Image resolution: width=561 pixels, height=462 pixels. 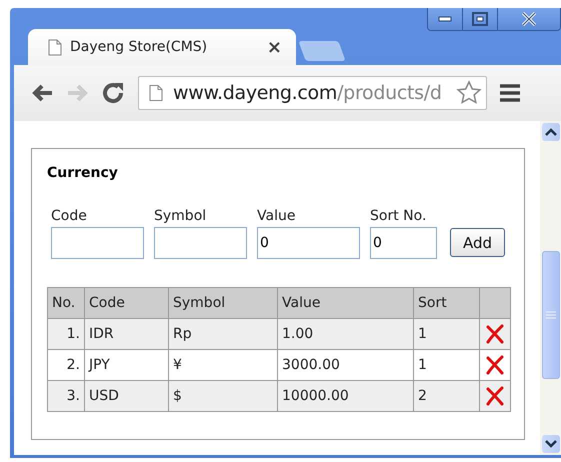 I want to click on table-cell: ¥, so click(x=223, y=365).